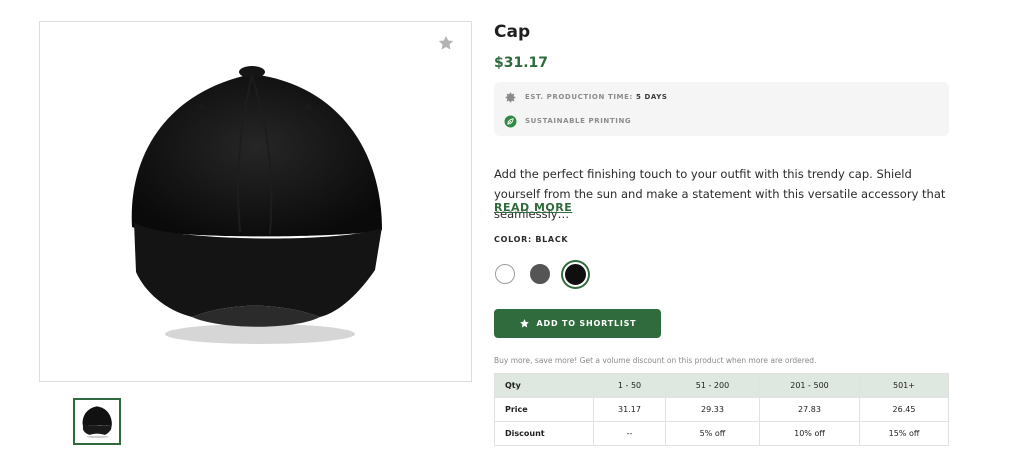 This screenshot has height=453, width=1024. I want to click on table-cell: 5% off, so click(712, 433).